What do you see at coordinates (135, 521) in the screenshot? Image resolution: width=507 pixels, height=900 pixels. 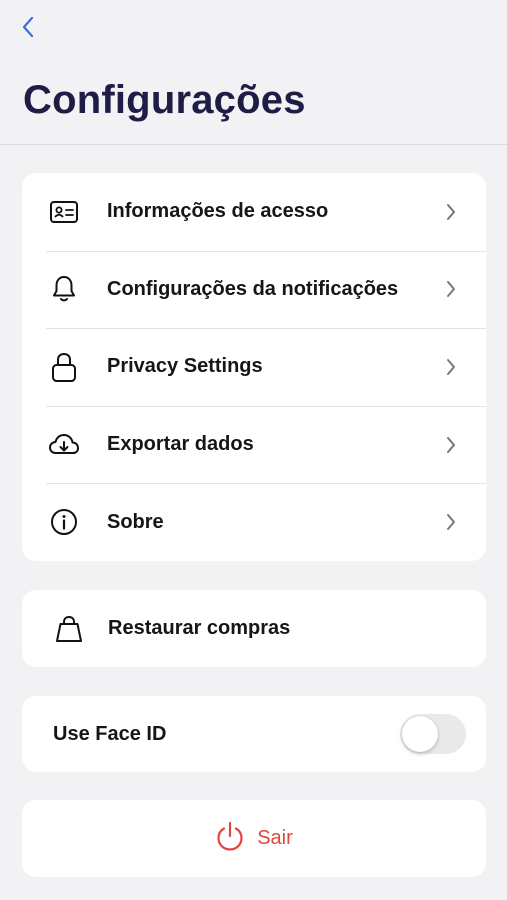 I see `menu-item-label: Sobre` at bounding box center [135, 521].